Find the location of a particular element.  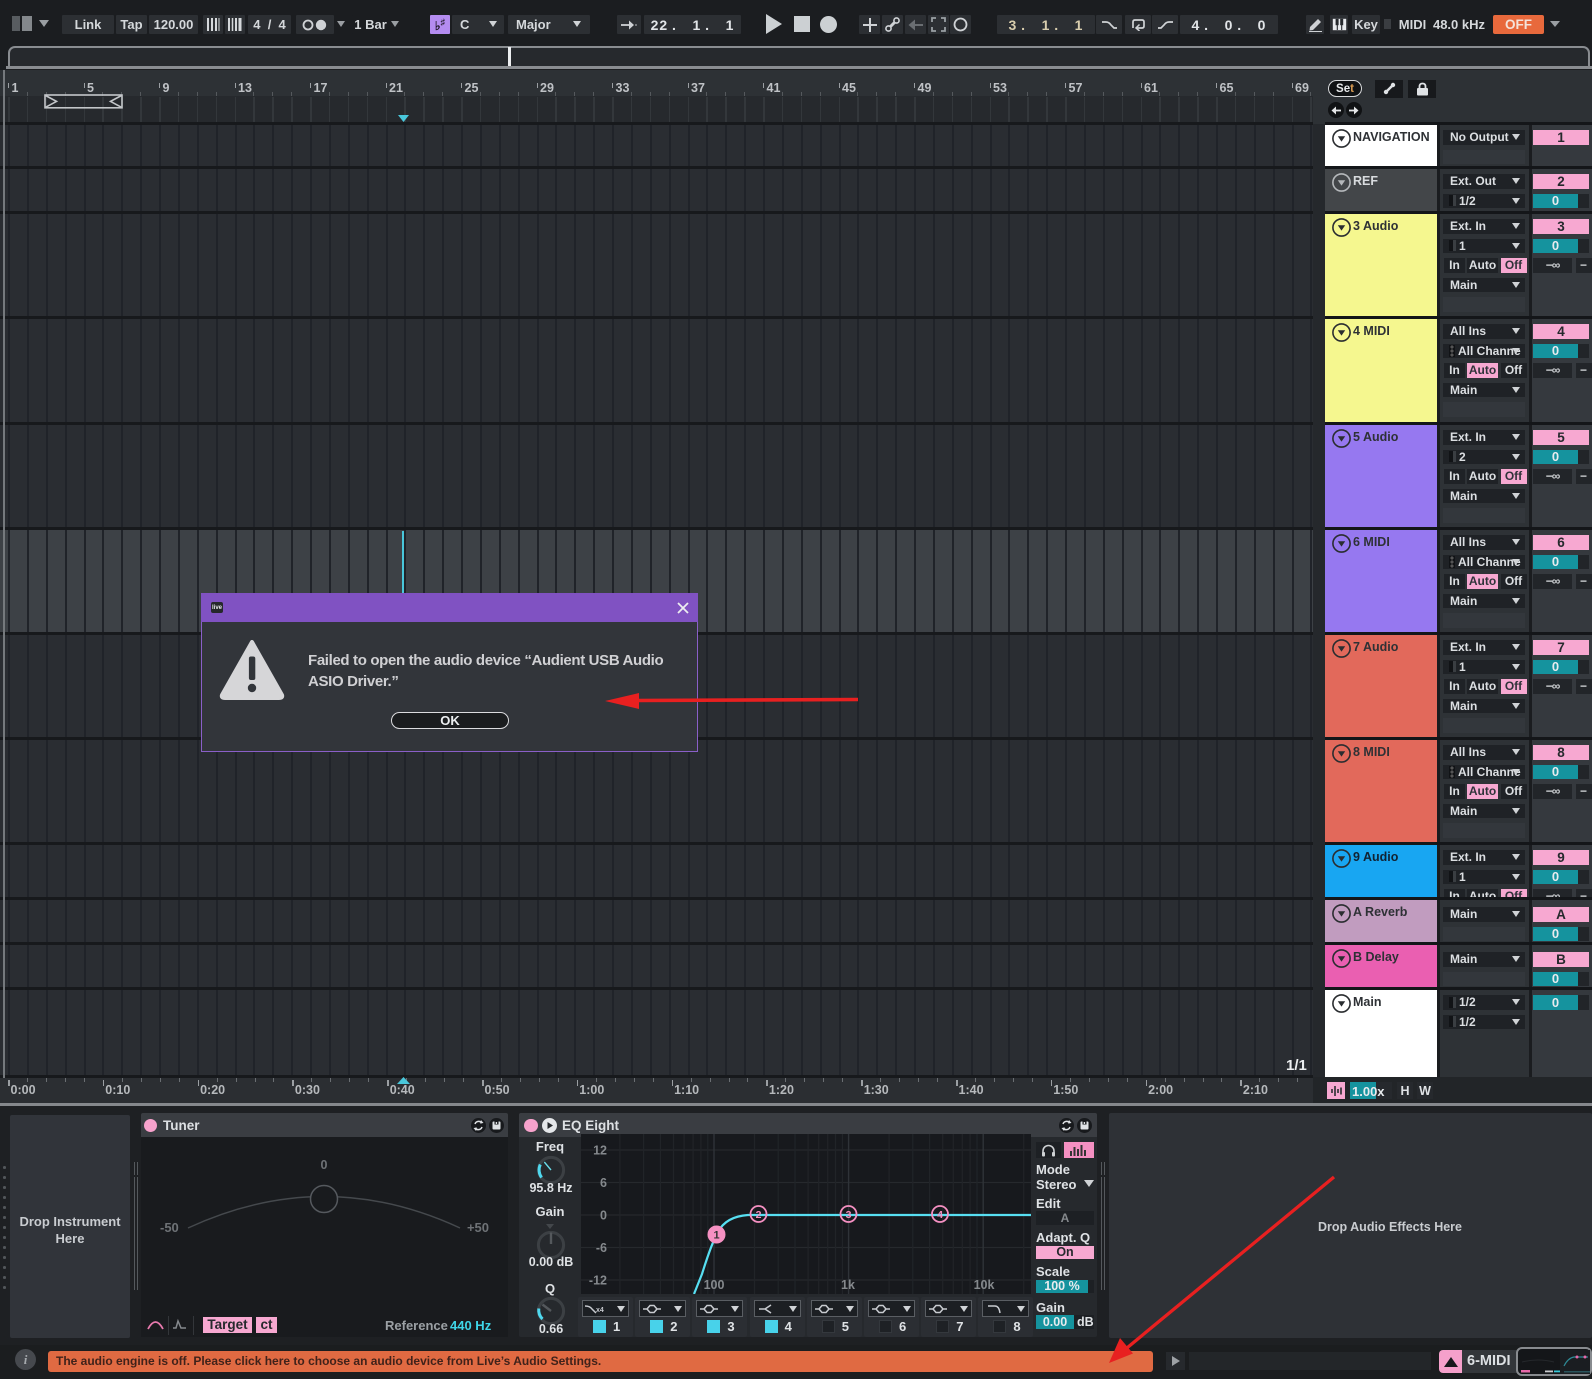

svg-text: -12 is located at coordinates (598, 1281).